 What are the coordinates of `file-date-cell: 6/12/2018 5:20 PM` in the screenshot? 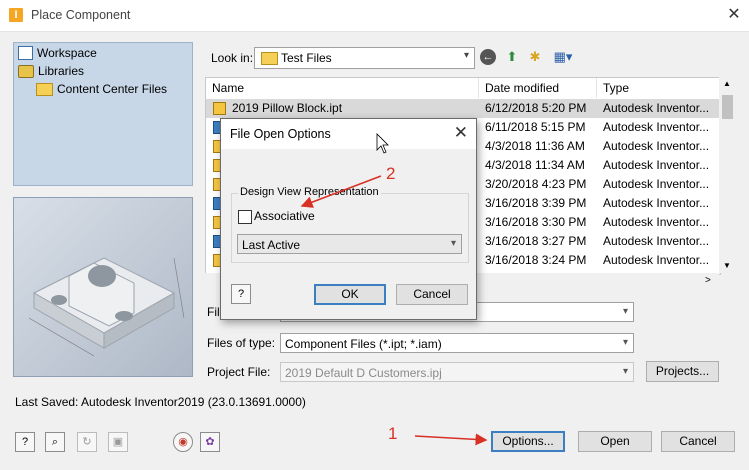 It's located at (536, 108).